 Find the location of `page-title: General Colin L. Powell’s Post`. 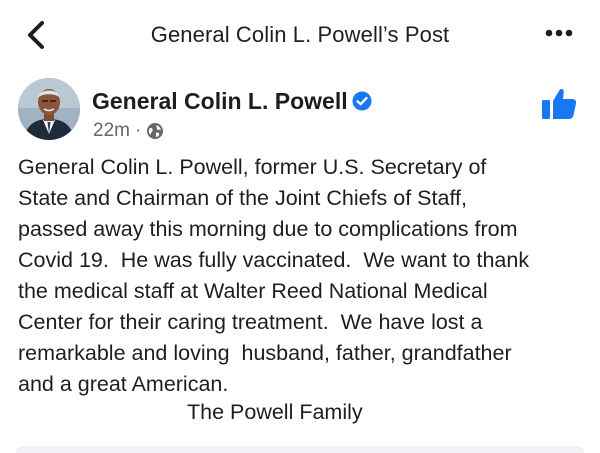

page-title: General Colin L. Powell’s Post is located at coordinates (300, 34).